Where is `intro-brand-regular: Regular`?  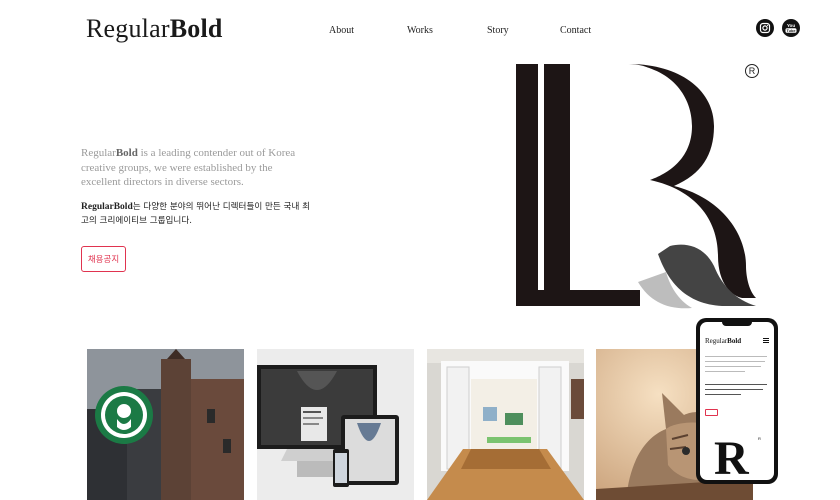 intro-brand-regular: Regular is located at coordinates (98, 153).